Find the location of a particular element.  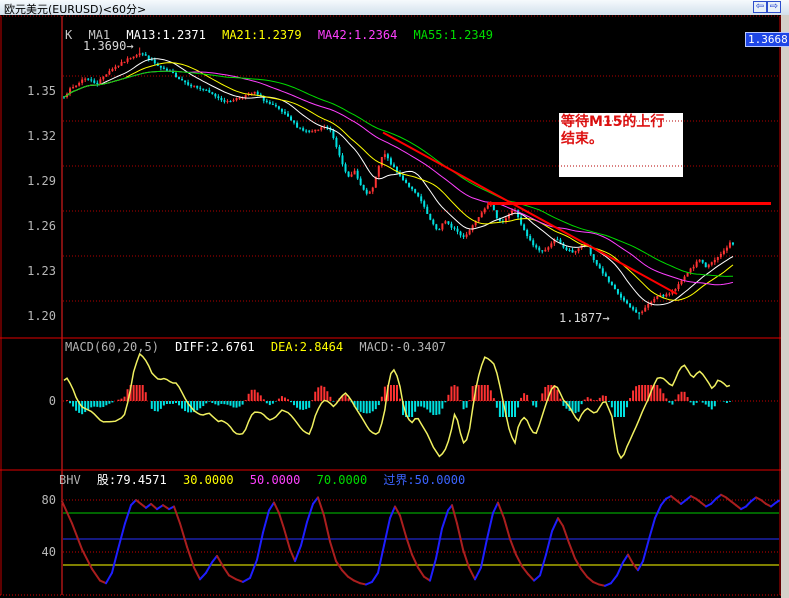

y-axis-label: 1.26 is located at coordinates (41, 226).